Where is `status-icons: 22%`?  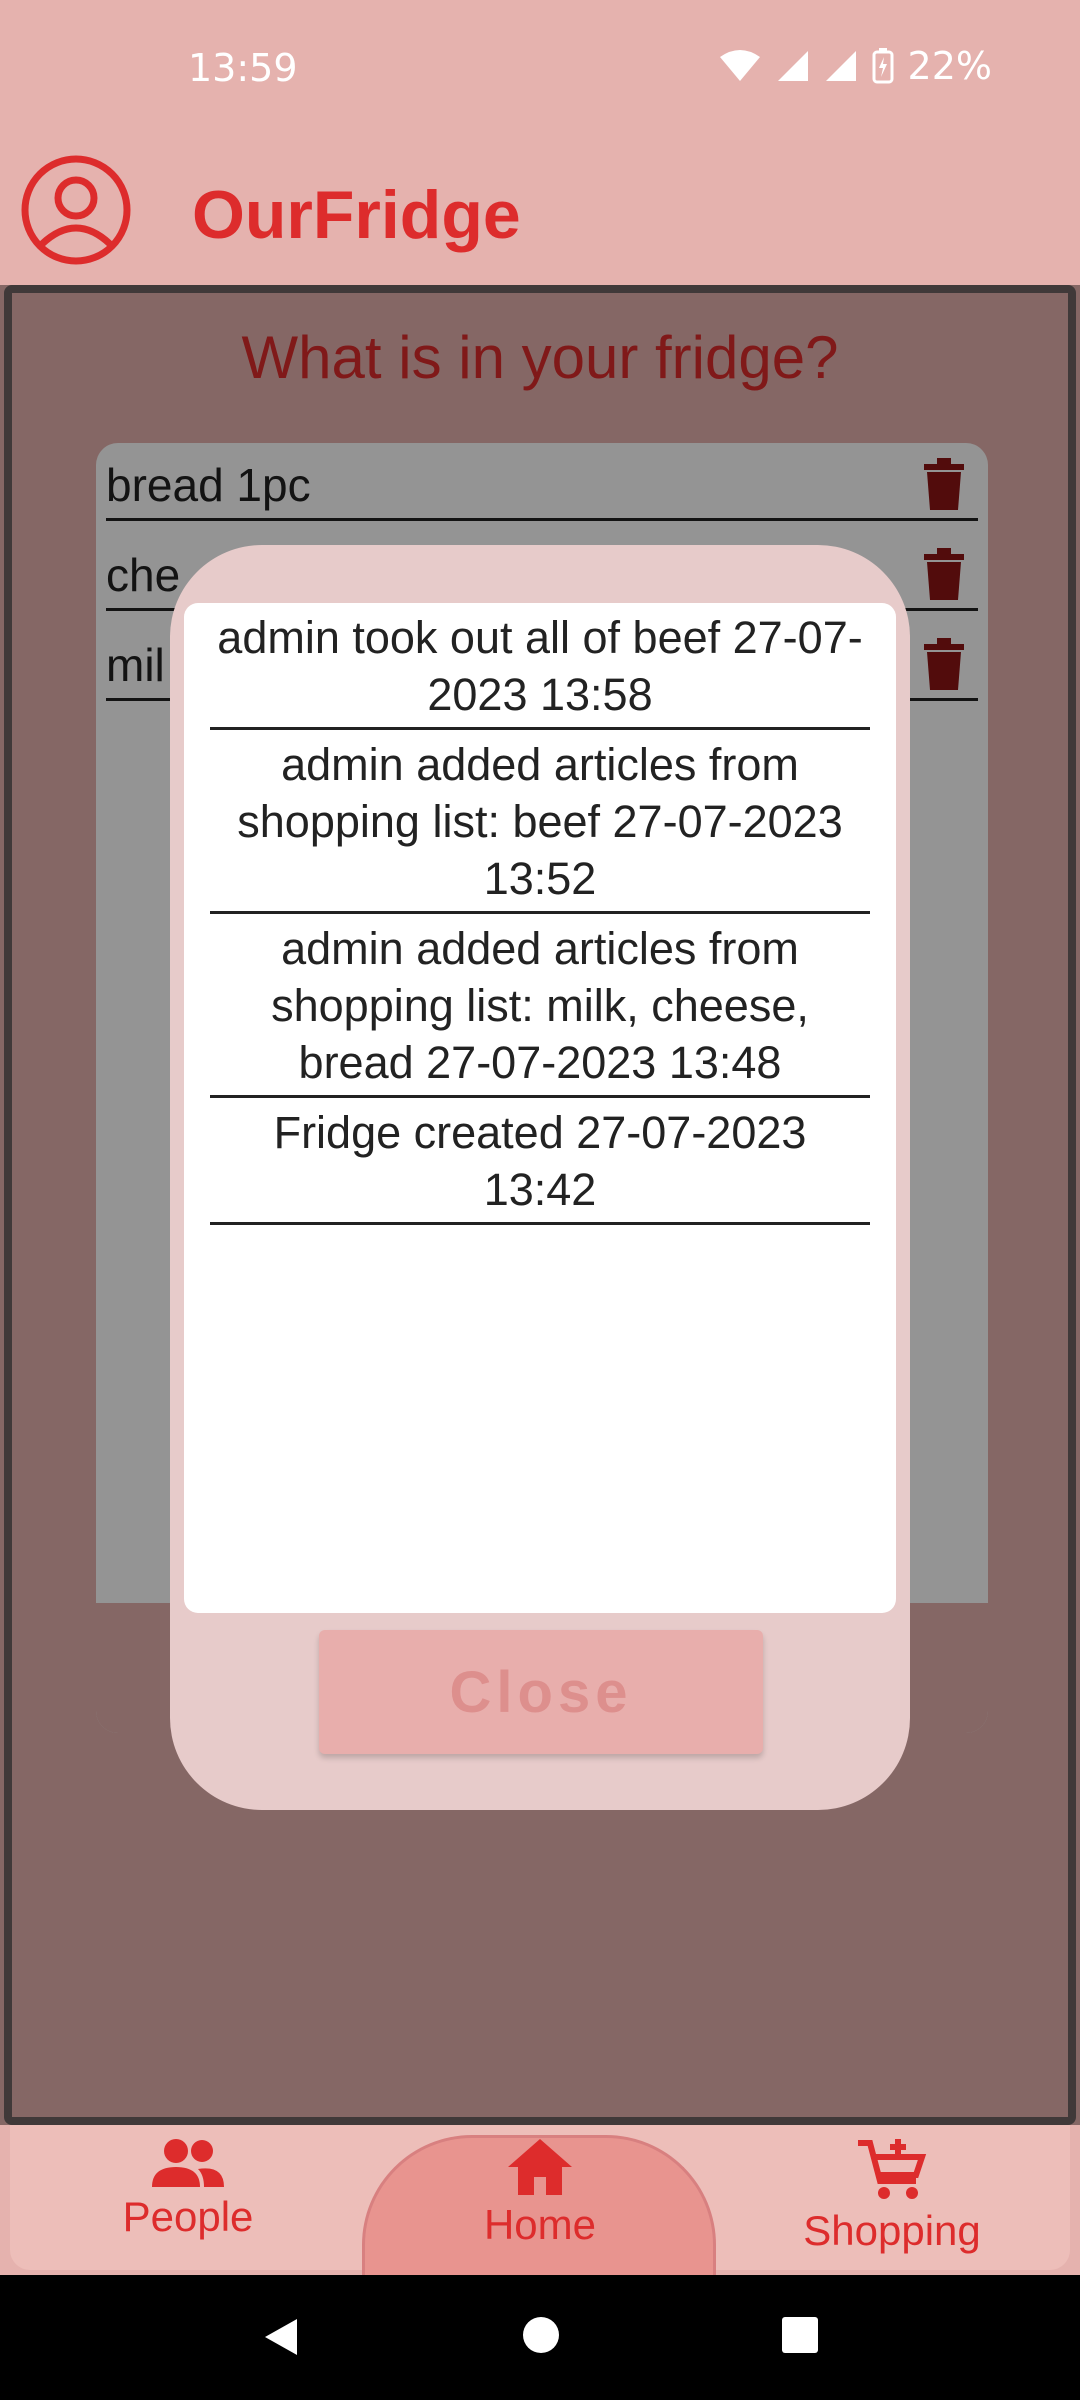 status-icons: 22% is located at coordinates (855, 66).